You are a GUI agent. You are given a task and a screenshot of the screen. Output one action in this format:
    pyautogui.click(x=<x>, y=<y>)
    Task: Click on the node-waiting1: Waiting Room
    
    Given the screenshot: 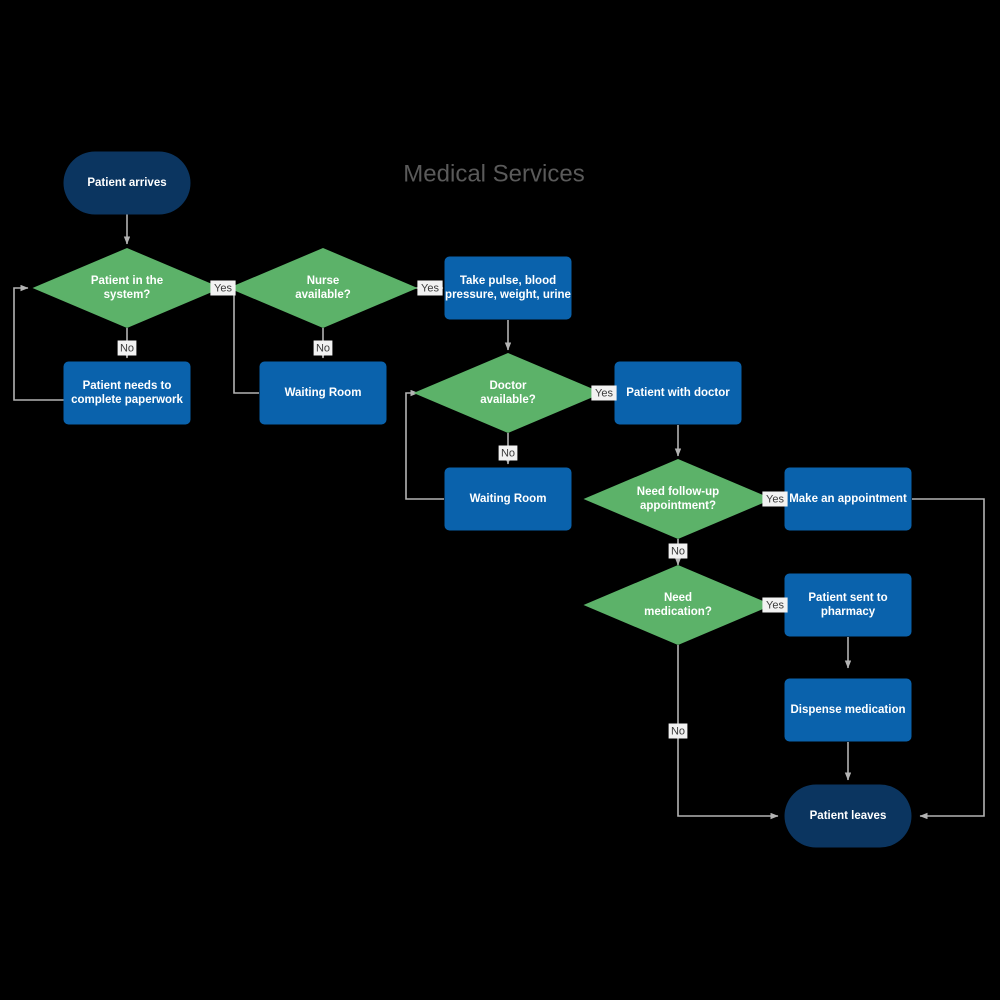 What is the action you would take?
    pyautogui.click(x=323, y=393)
    